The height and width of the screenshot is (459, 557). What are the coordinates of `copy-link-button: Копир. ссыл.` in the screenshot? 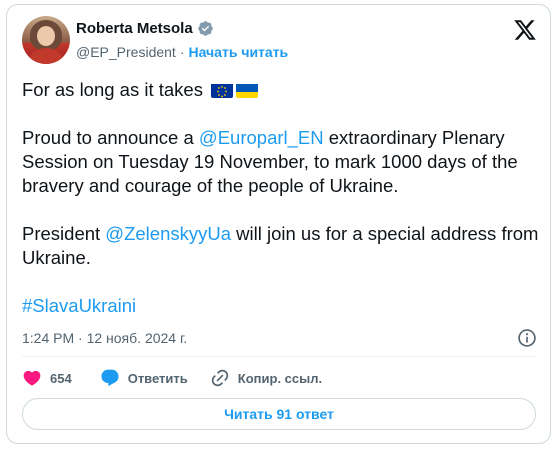 It's located at (266, 378).